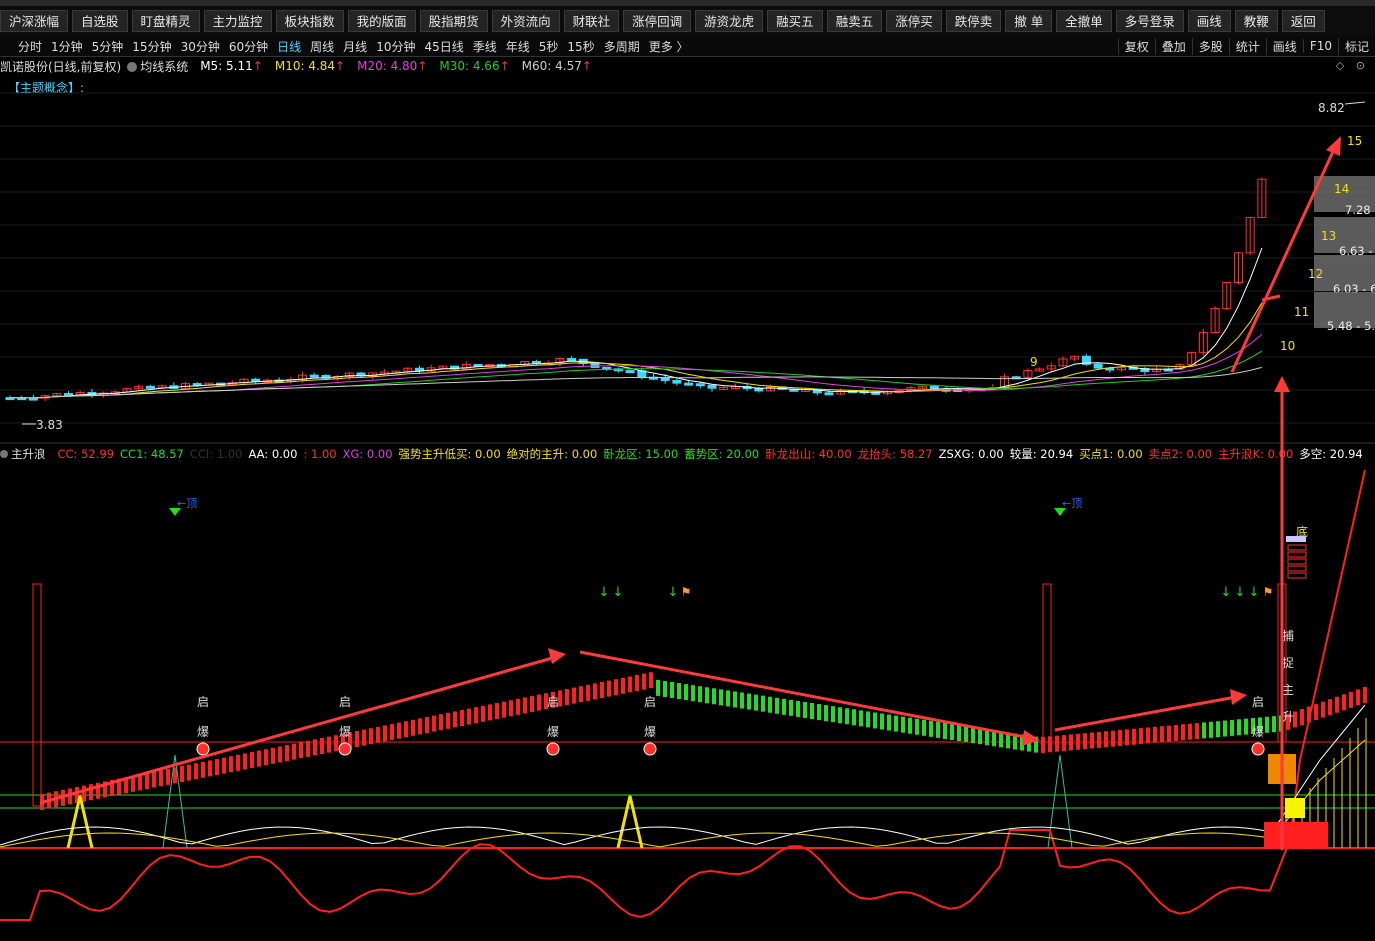 The image size is (1375, 941). I want to click on small-arrow, so click(1271, 298).